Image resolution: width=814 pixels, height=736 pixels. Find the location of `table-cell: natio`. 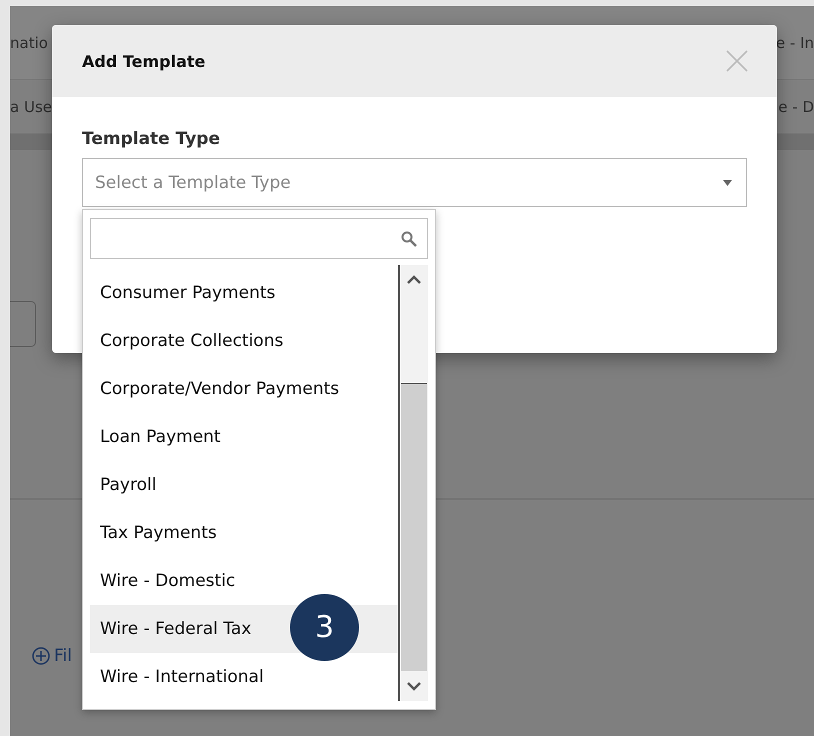

table-cell: natio is located at coordinates (29, 43).